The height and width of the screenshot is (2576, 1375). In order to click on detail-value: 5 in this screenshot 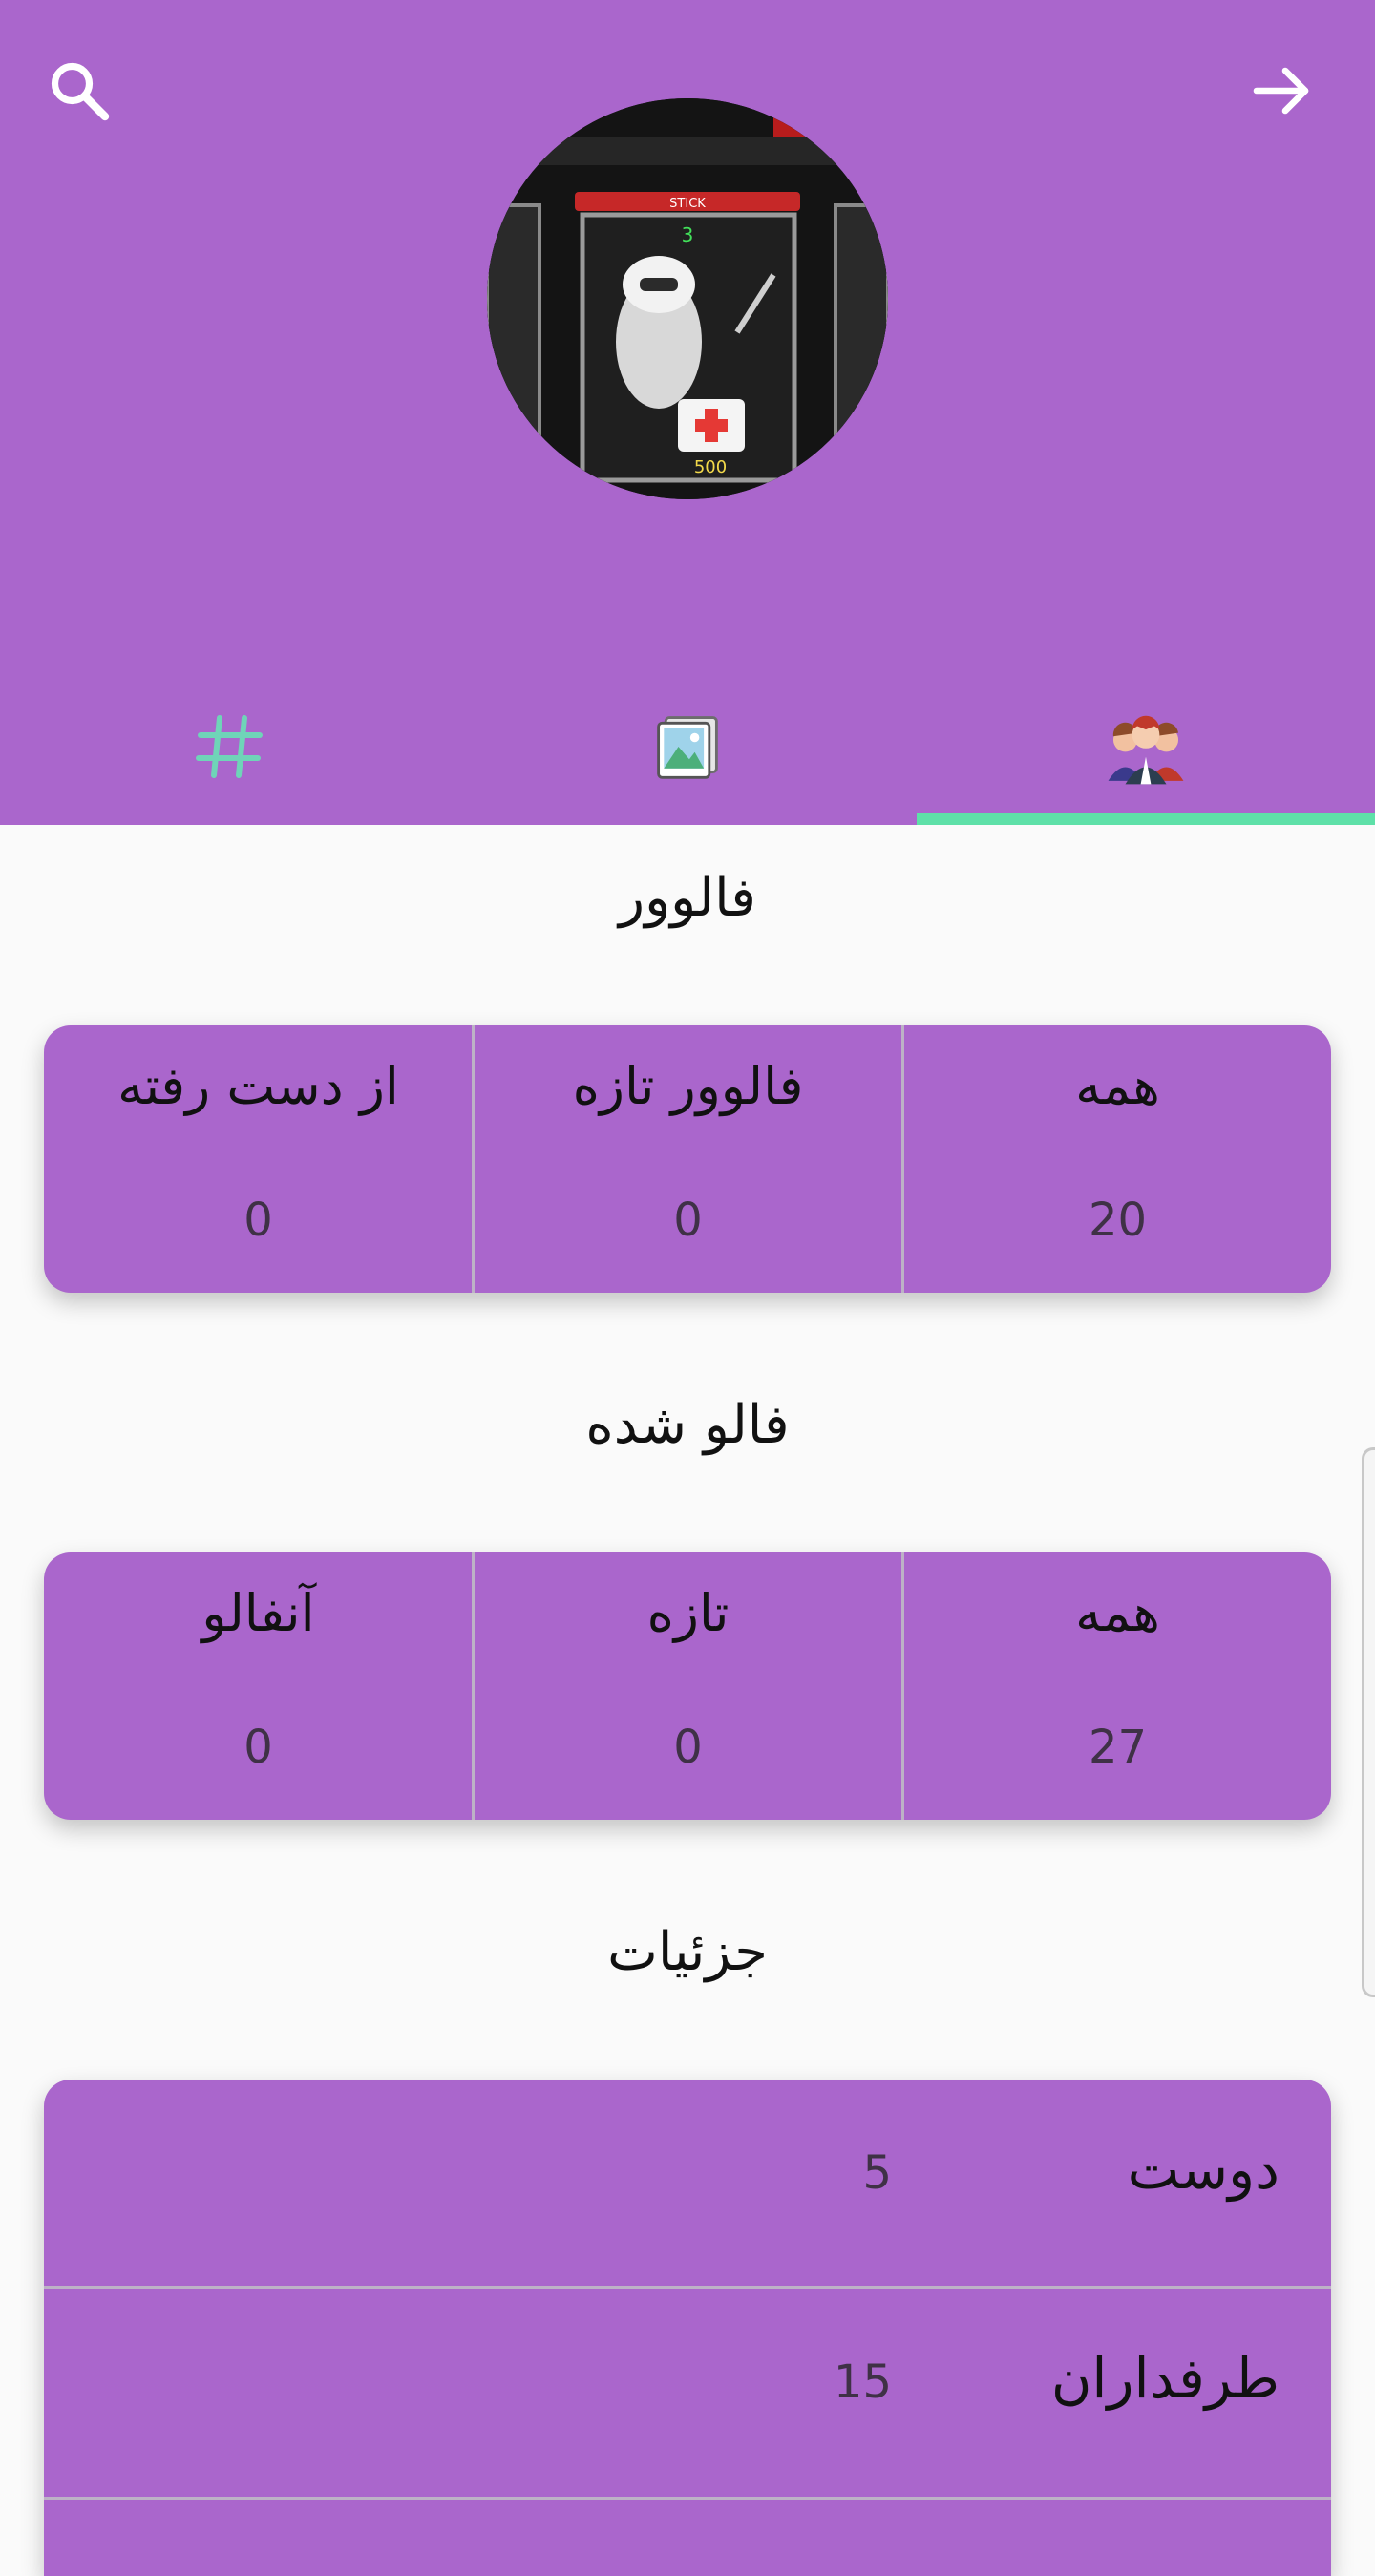, I will do `click(877, 2173)`.